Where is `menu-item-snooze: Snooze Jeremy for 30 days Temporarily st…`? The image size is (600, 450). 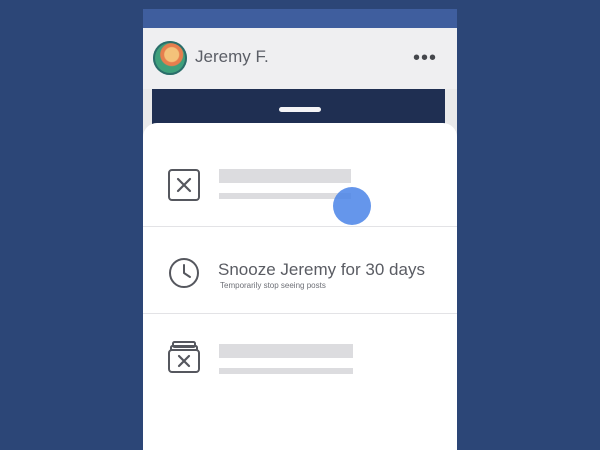 menu-item-snooze: Snooze Jeremy for 30 days Temporarily st… is located at coordinates (300, 270).